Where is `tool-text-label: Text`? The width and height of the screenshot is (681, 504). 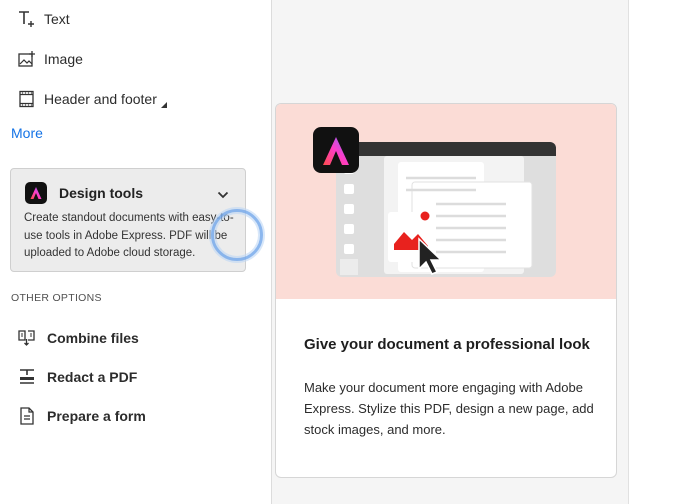
tool-text-label: Text is located at coordinates (57, 19).